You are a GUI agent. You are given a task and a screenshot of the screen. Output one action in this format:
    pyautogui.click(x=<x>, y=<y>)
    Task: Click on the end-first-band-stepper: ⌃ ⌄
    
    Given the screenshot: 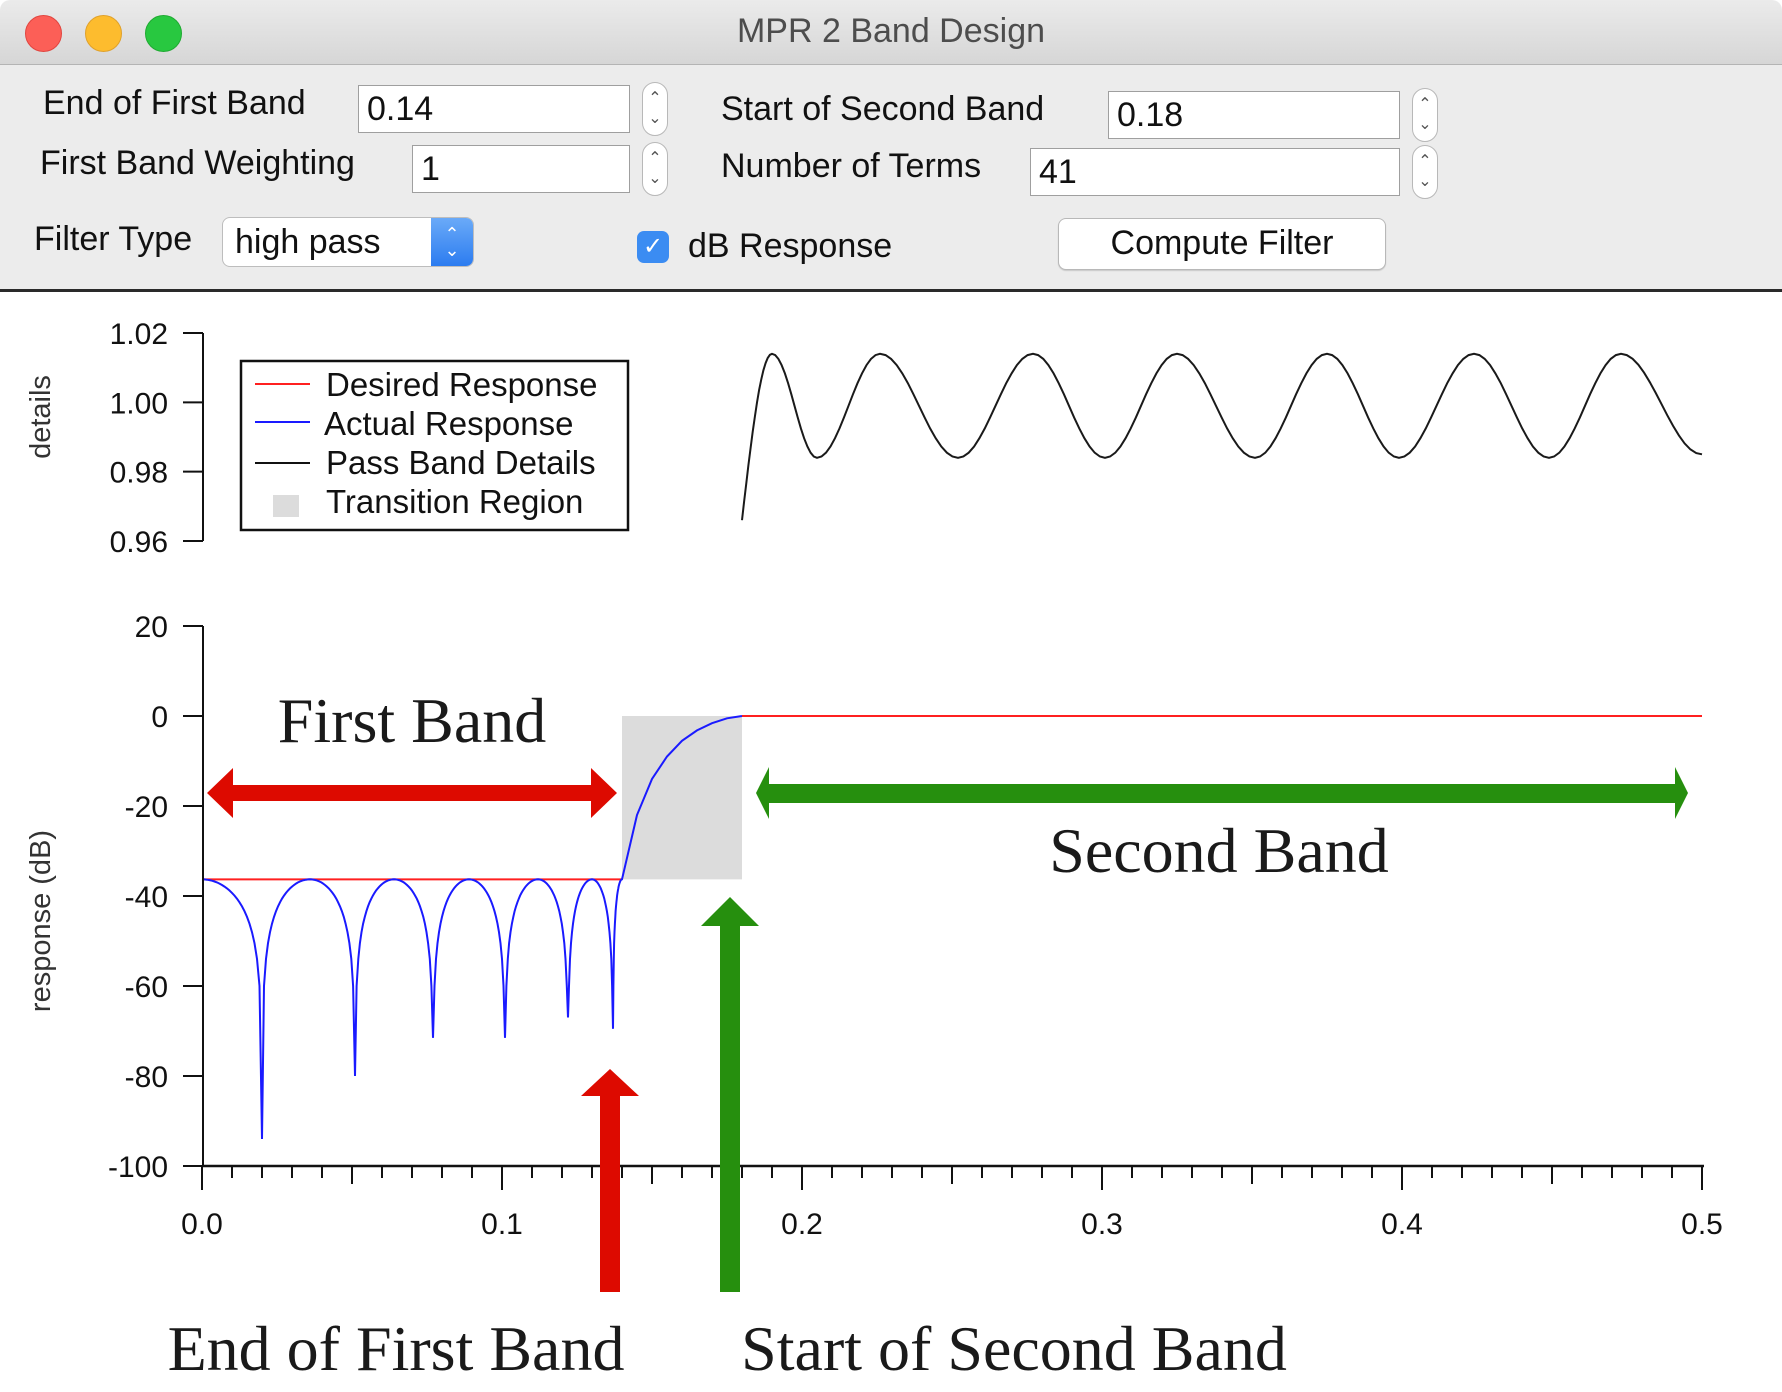 What is the action you would take?
    pyautogui.click(x=655, y=109)
    